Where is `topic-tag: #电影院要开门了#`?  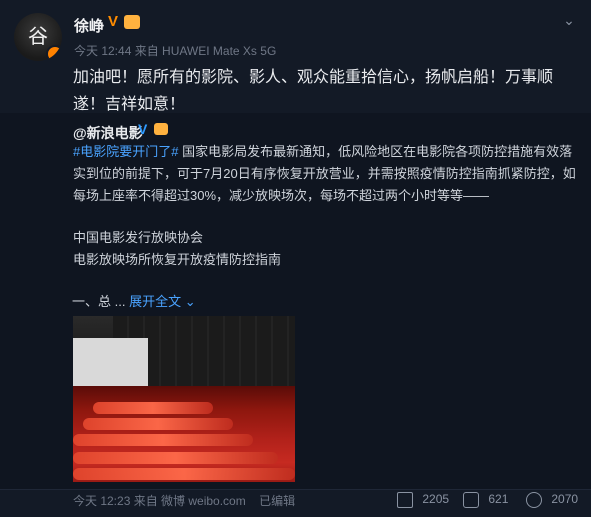 topic-tag: #电影院要开门了# is located at coordinates (125, 151).